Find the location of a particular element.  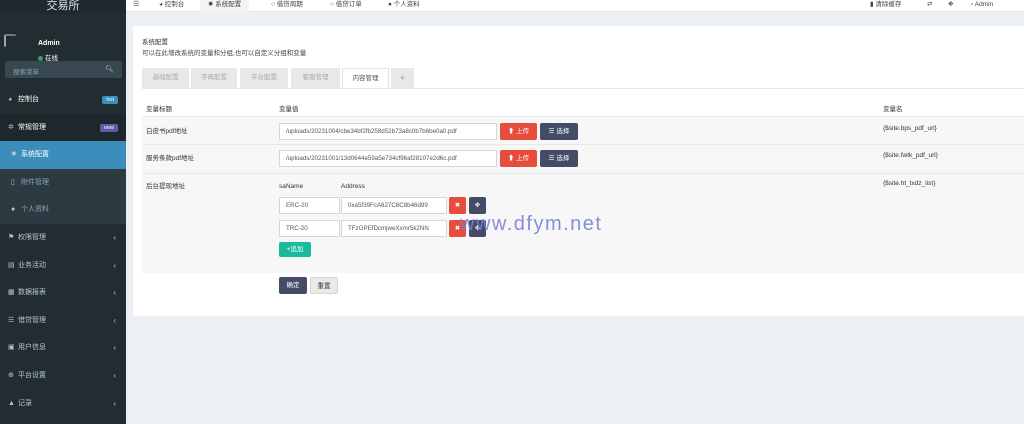

tab-system-config: ✹ 系统配置 is located at coordinates (225, 6).